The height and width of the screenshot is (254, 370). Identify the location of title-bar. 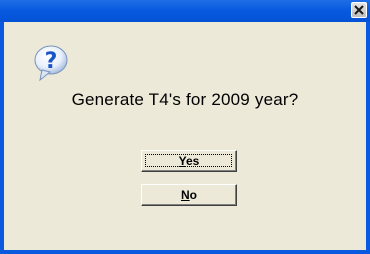
(185, 11).